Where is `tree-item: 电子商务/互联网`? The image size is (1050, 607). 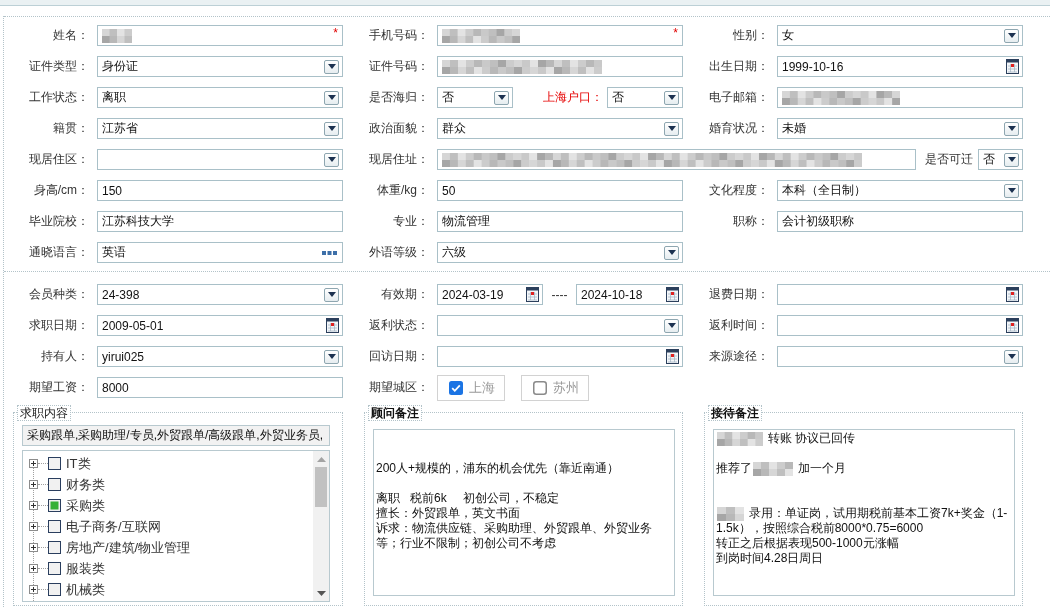 tree-item: 电子商务/互联网 is located at coordinates (113, 526).